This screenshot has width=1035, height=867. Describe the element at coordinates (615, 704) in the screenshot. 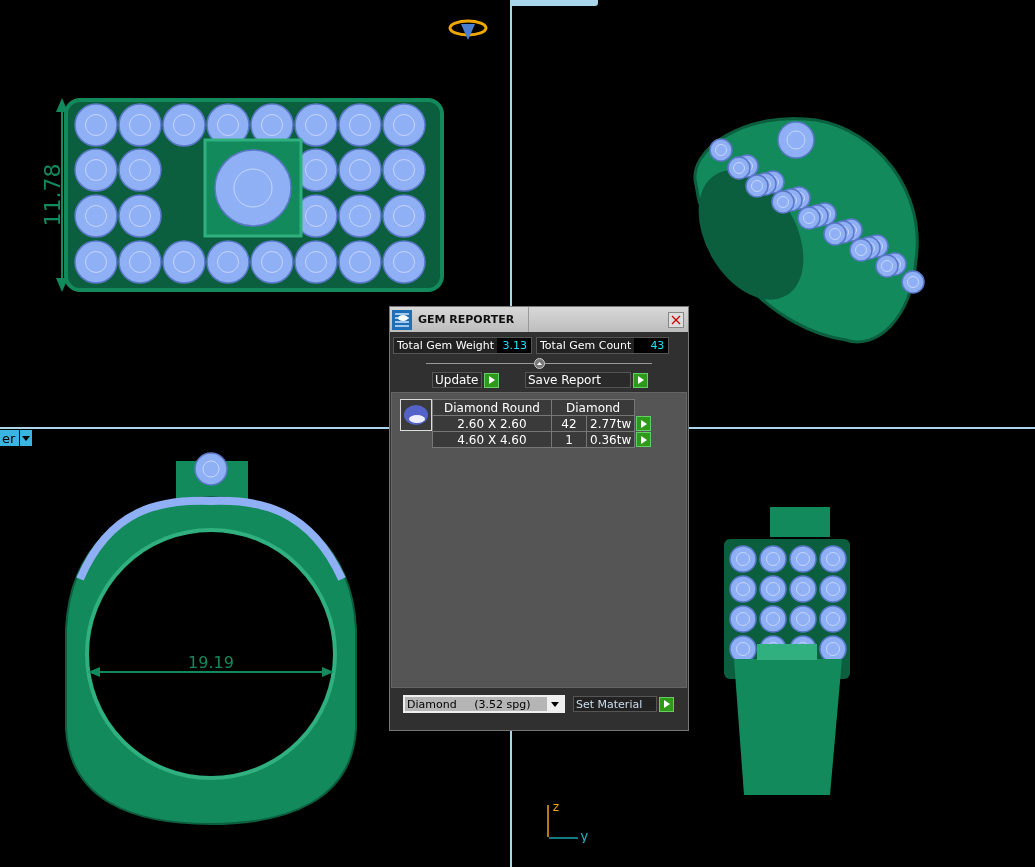

I see `action-button: Set Material` at that location.